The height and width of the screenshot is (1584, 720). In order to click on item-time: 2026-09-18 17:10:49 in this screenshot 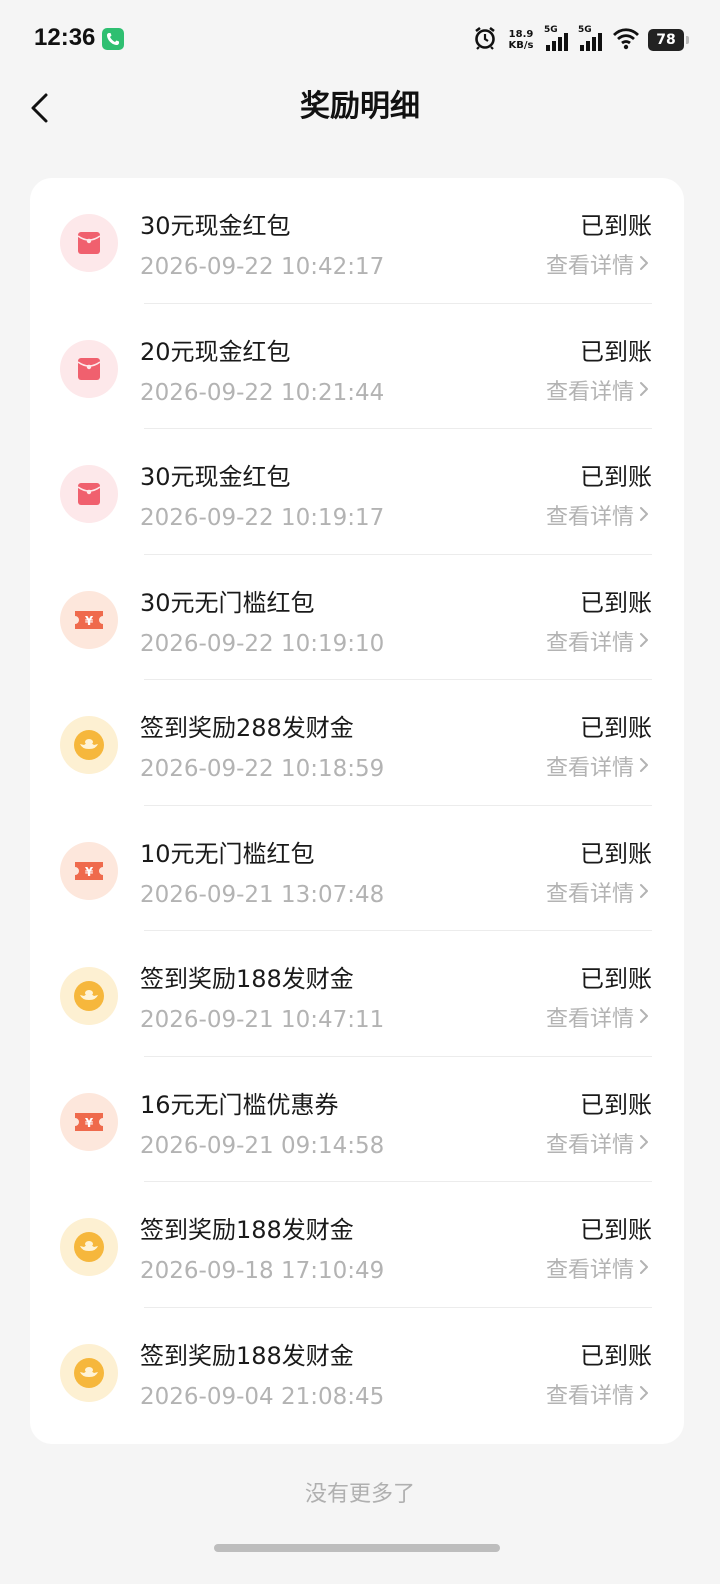, I will do `click(262, 1271)`.